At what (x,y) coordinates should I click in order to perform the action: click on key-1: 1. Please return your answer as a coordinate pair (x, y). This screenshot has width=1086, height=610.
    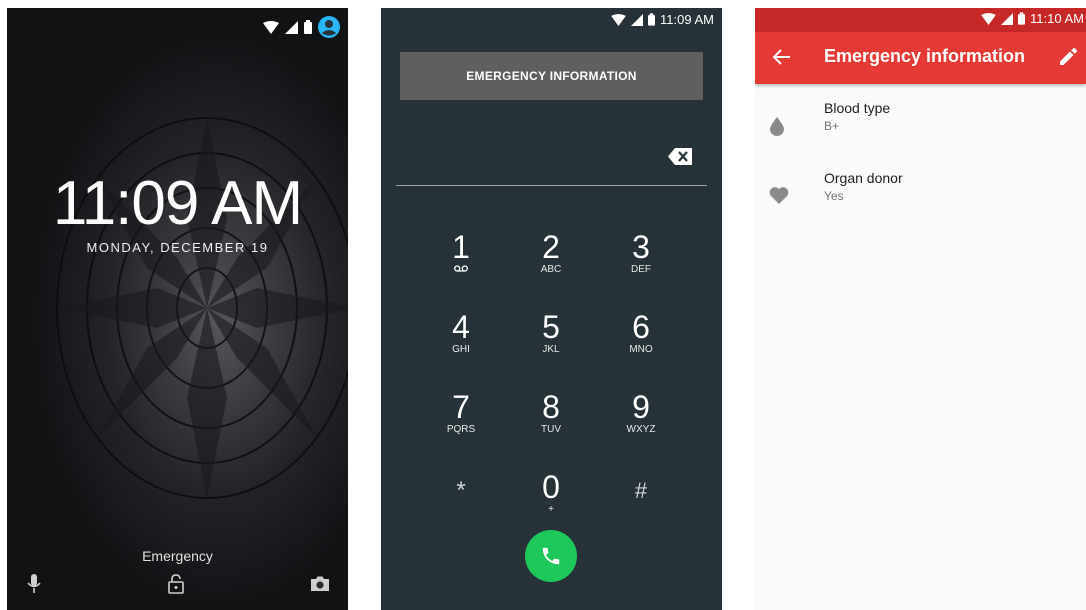
    Looking at the image, I should click on (461, 261).